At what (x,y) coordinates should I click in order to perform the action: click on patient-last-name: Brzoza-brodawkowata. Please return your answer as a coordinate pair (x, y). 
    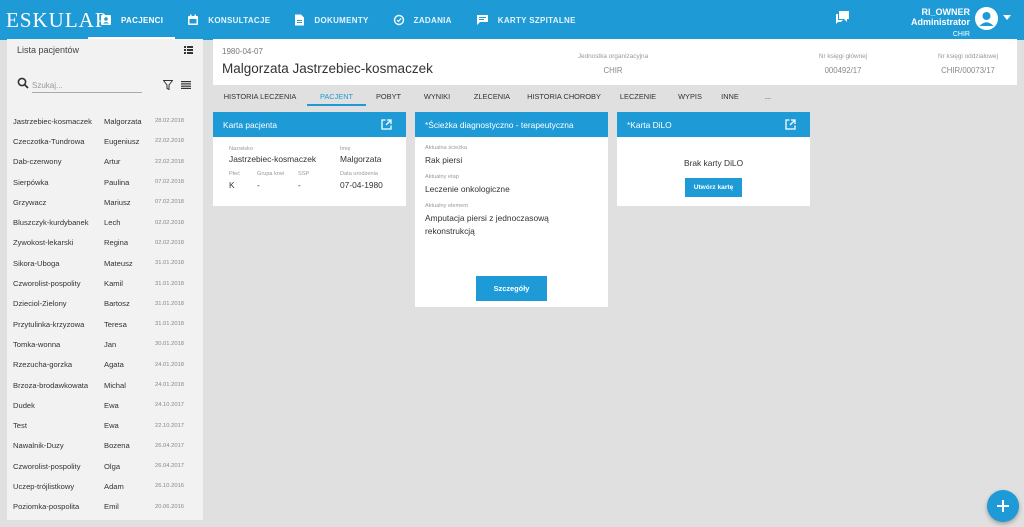
    Looking at the image, I should click on (51, 385).